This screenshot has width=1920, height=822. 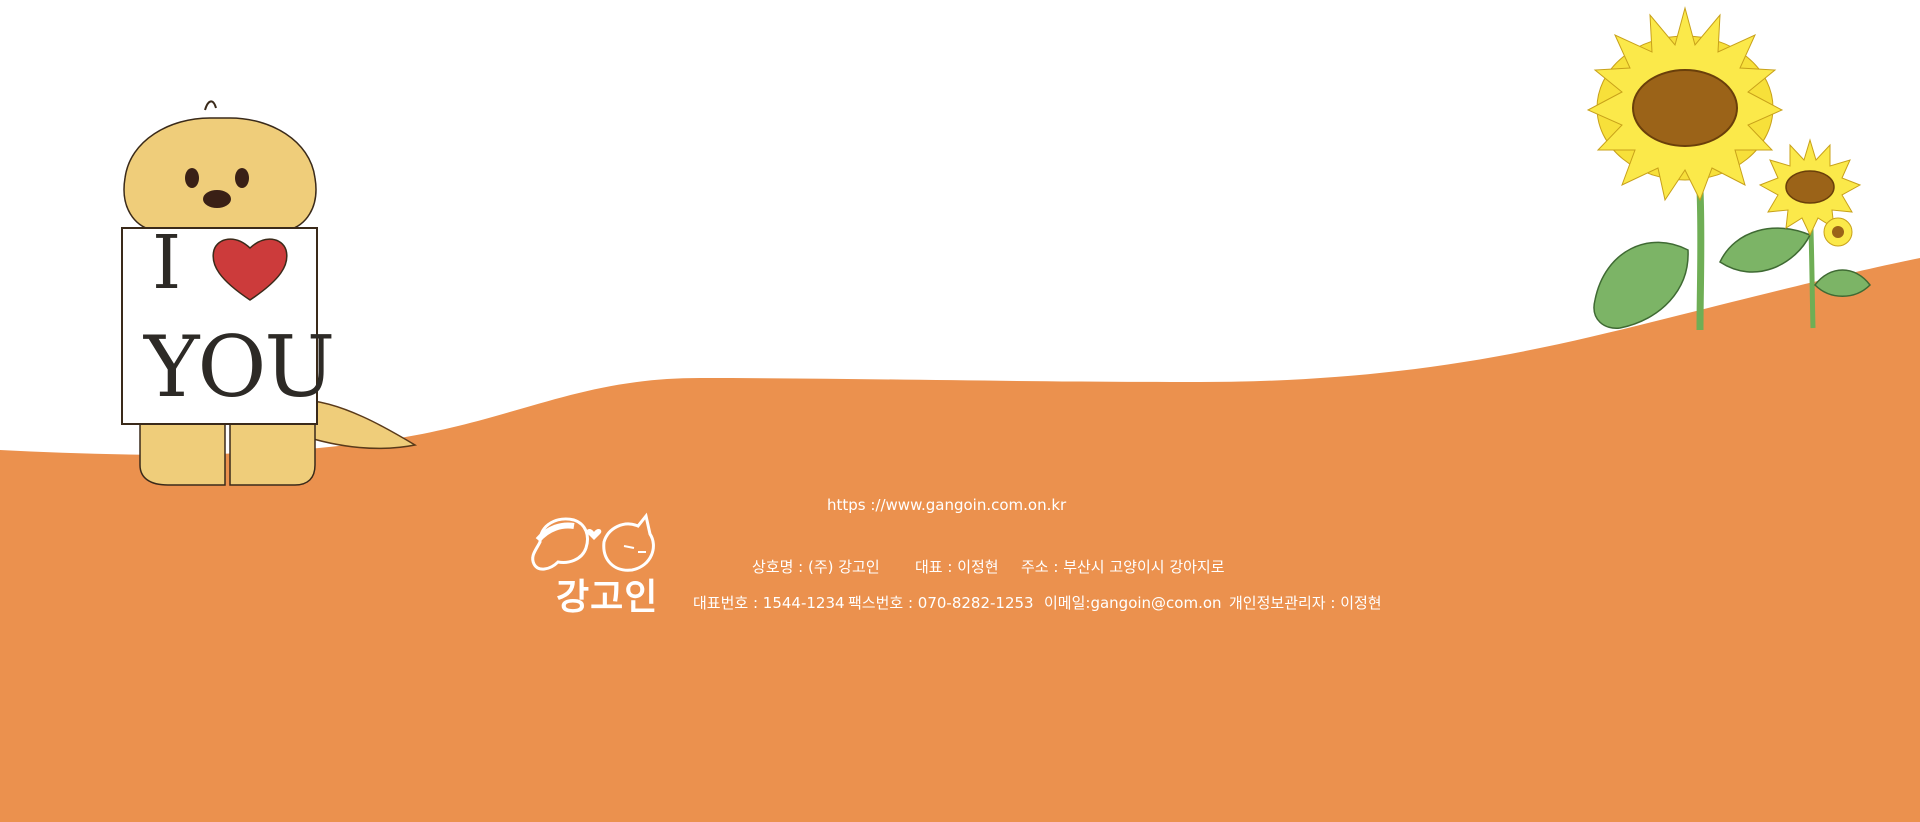 What do you see at coordinates (816, 567) in the screenshot?
I see `company-name: 상호명 : (주) 강고인` at bounding box center [816, 567].